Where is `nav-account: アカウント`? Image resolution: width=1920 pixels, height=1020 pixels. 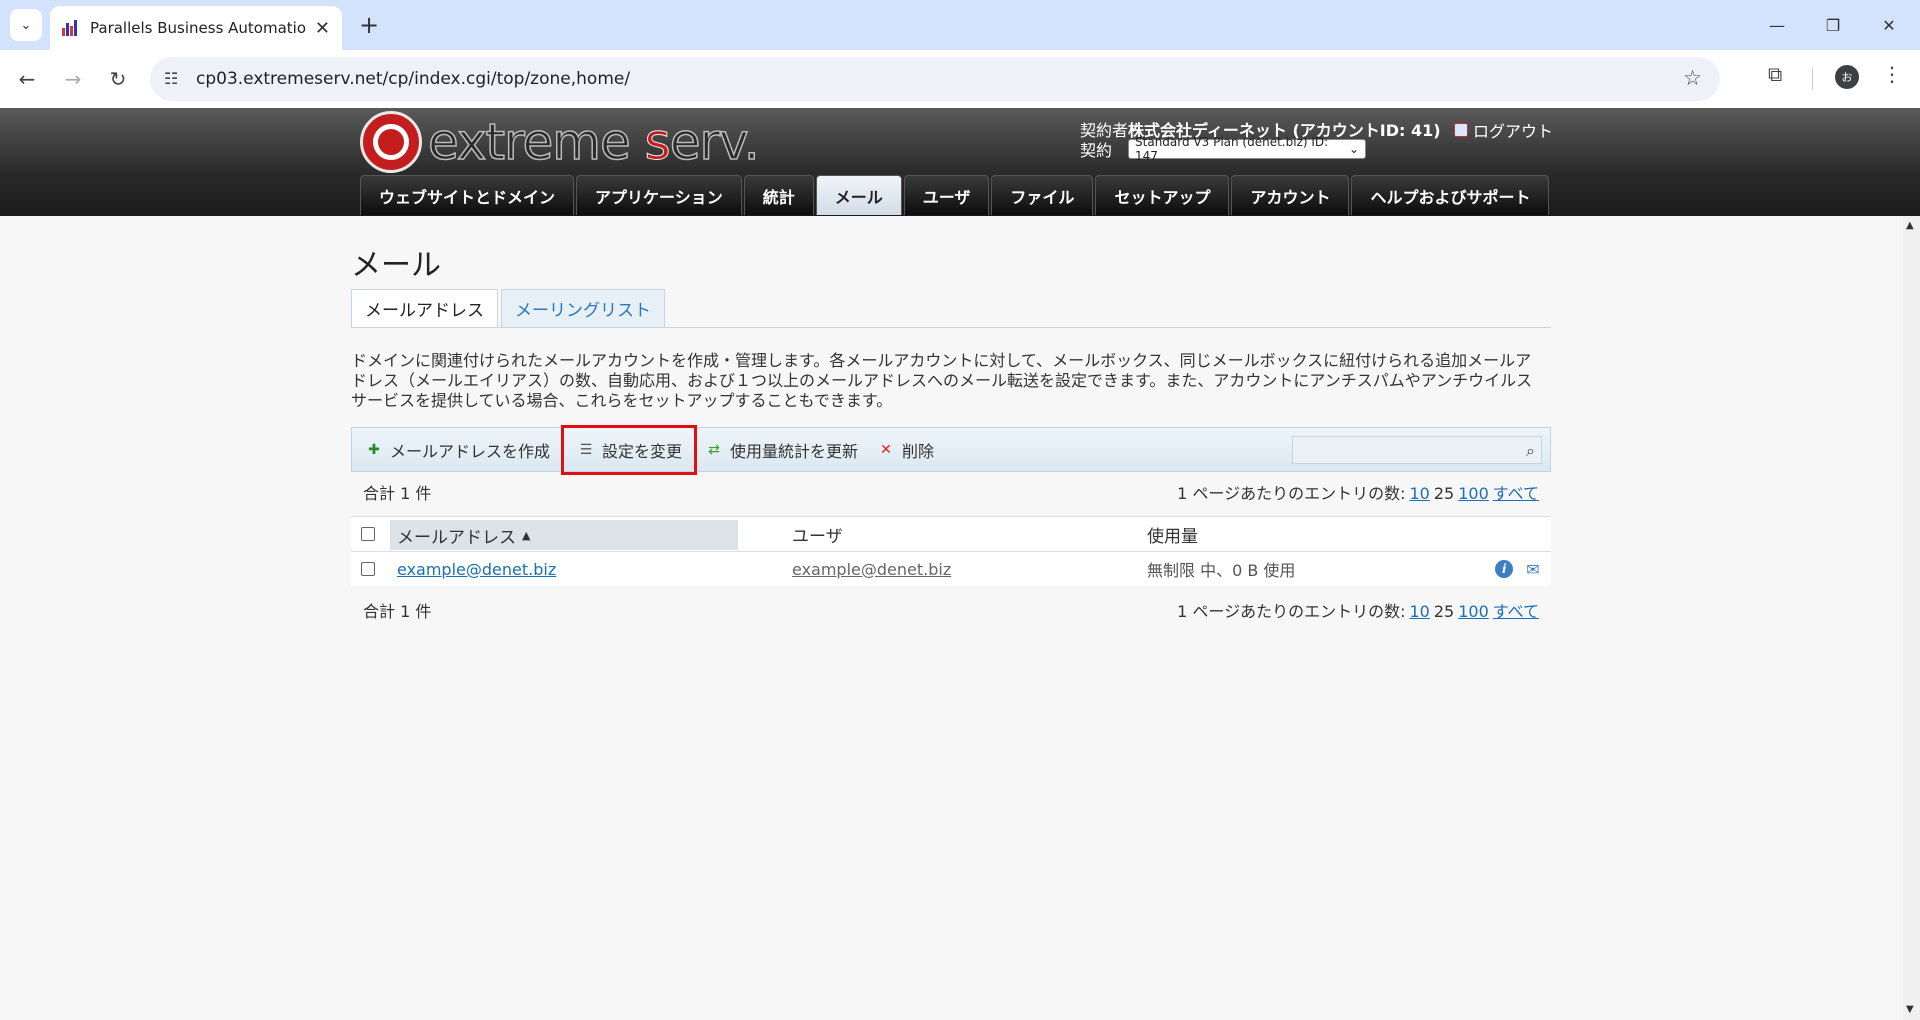
nav-account: アカウント is located at coordinates (1290, 195).